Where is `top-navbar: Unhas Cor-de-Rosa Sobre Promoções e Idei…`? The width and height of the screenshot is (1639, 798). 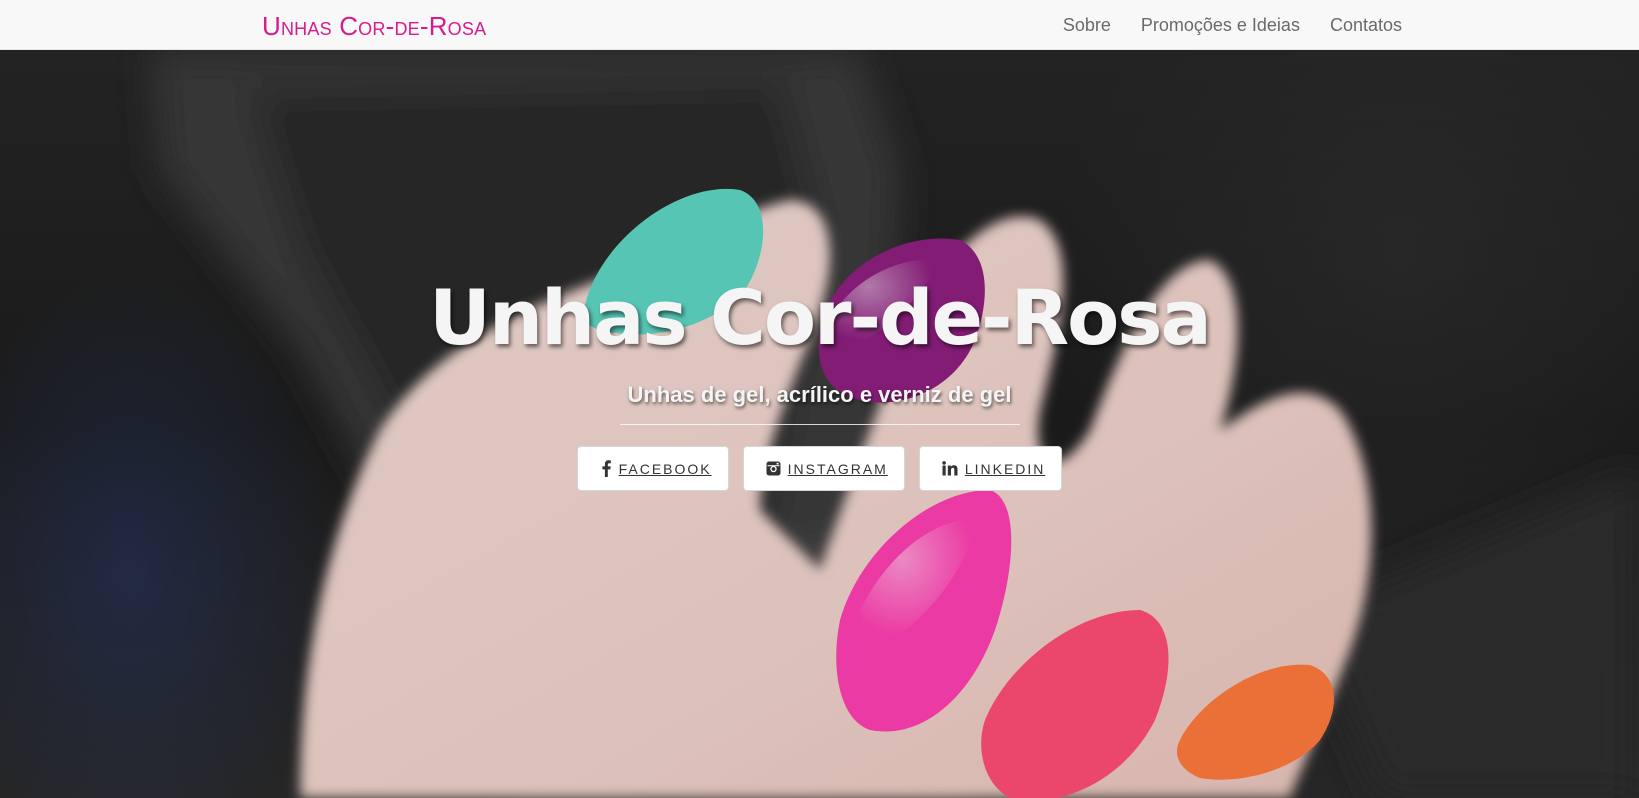 top-navbar: Unhas Cor-de-Rosa Sobre Promoções e Idei… is located at coordinates (819, 25).